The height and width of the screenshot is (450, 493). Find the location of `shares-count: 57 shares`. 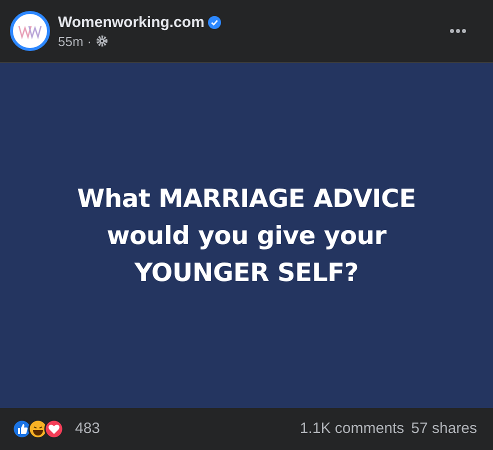

shares-count: 57 shares is located at coordinates (444, 429).